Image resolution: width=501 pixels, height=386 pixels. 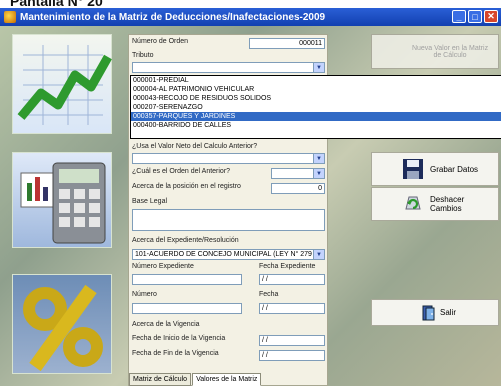 I want to click on salir-label: Salir, so click(x=448, y=312).